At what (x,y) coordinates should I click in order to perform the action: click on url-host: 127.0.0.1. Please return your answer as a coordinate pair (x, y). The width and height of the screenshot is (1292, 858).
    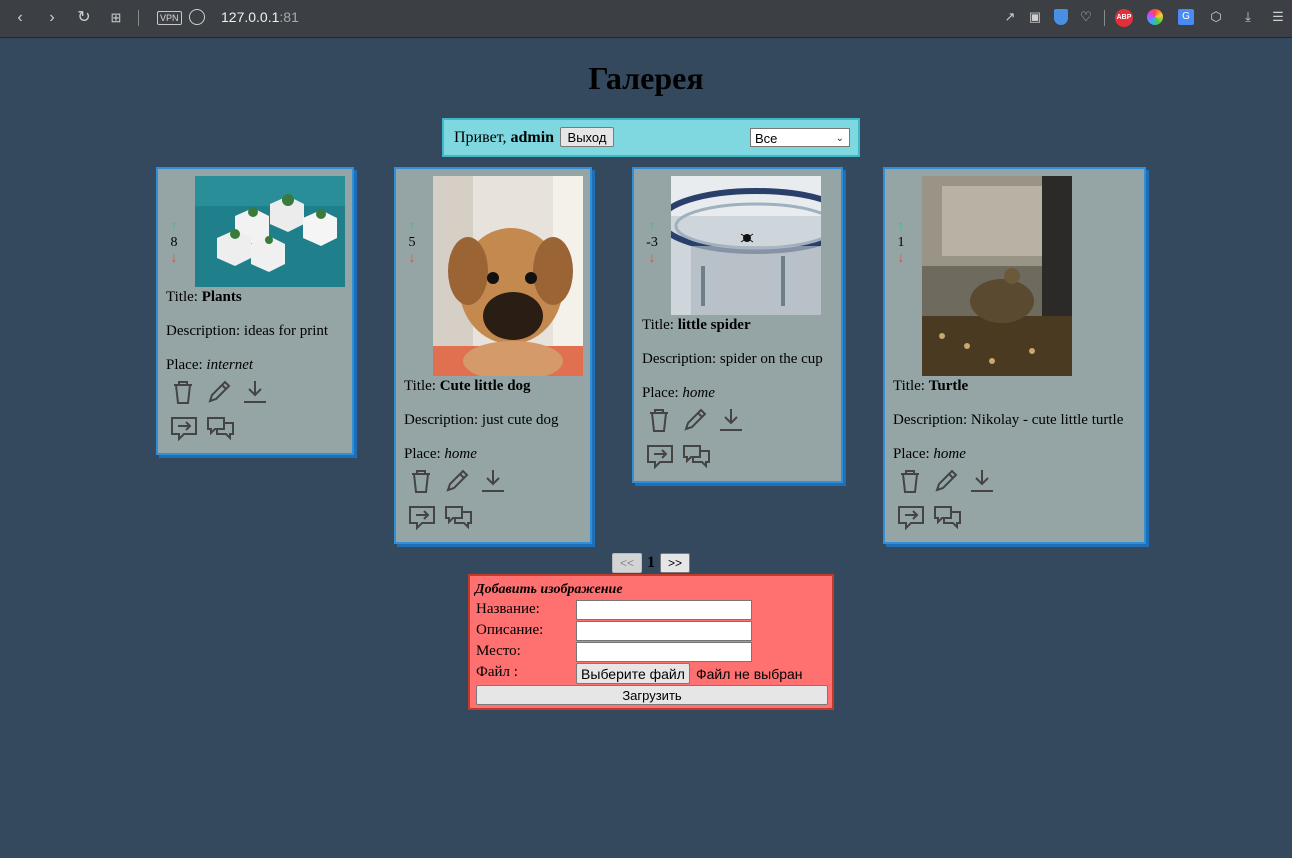
    Looking at the image, I should click on (250, 17).